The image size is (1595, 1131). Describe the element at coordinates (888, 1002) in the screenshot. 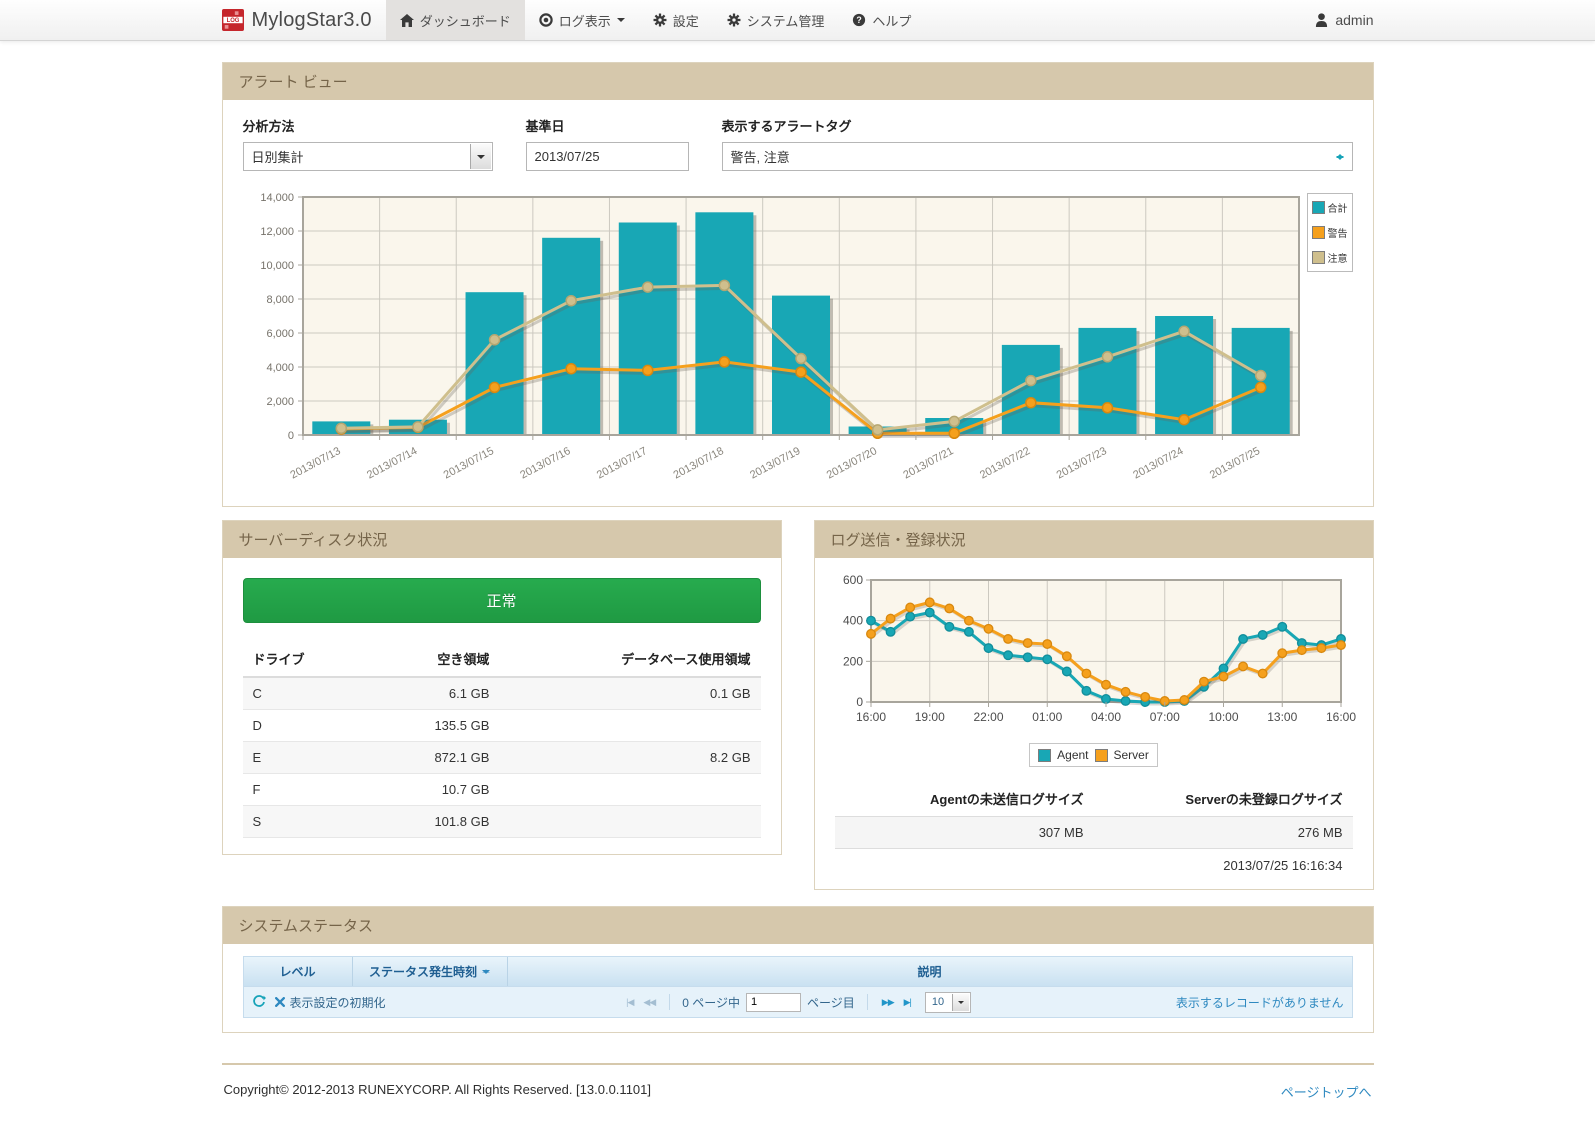

I see `next-page-button: ▶▶` at that location.